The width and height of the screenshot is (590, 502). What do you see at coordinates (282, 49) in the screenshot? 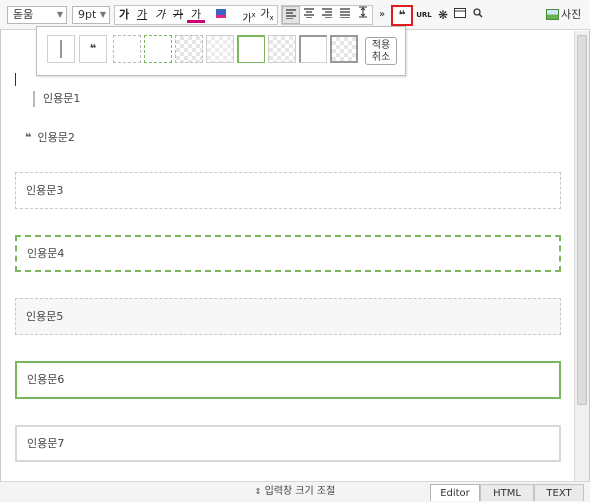
I see `quote-swatch-fill` at bounding box center [282, 49].